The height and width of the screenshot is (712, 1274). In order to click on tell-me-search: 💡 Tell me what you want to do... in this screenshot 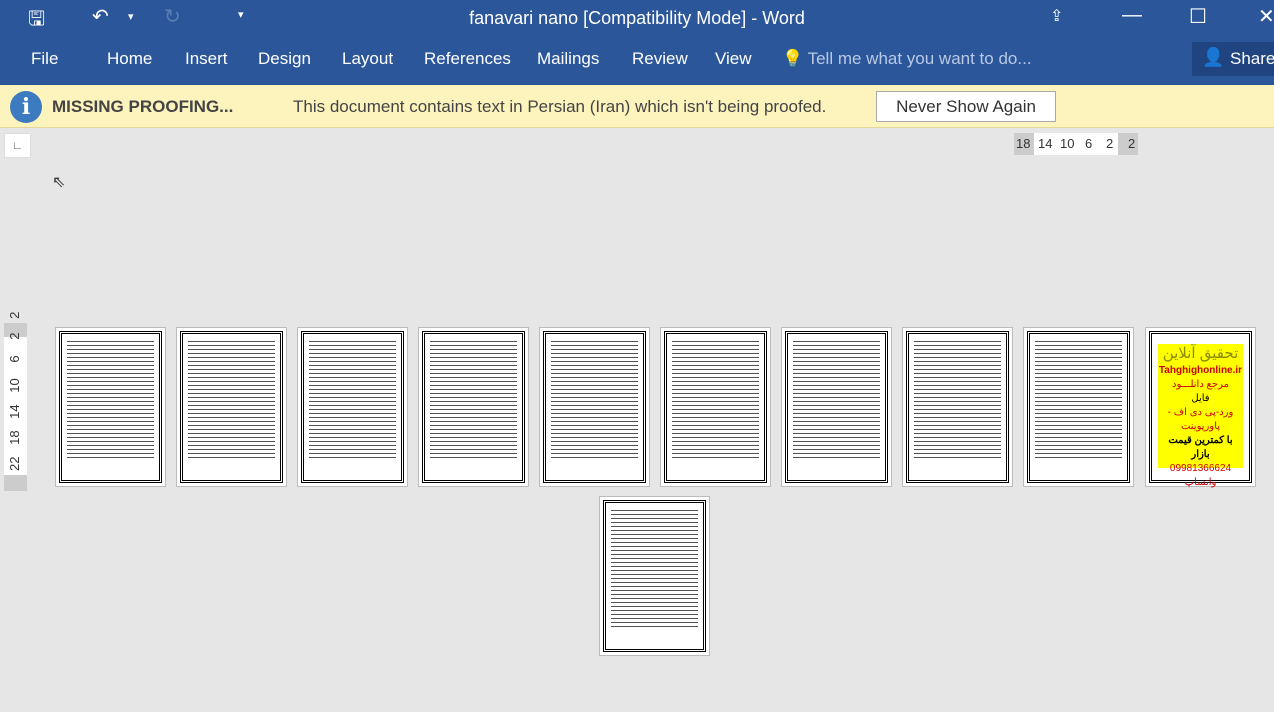, I will do `click(907, 59)`.